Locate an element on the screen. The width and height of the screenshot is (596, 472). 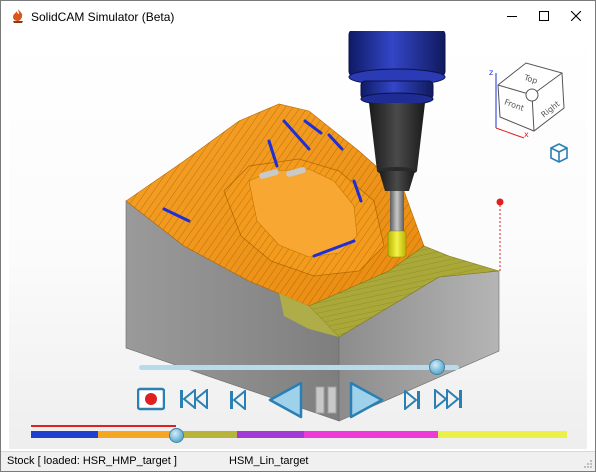
close-icon is located at coordinates (576, 16).